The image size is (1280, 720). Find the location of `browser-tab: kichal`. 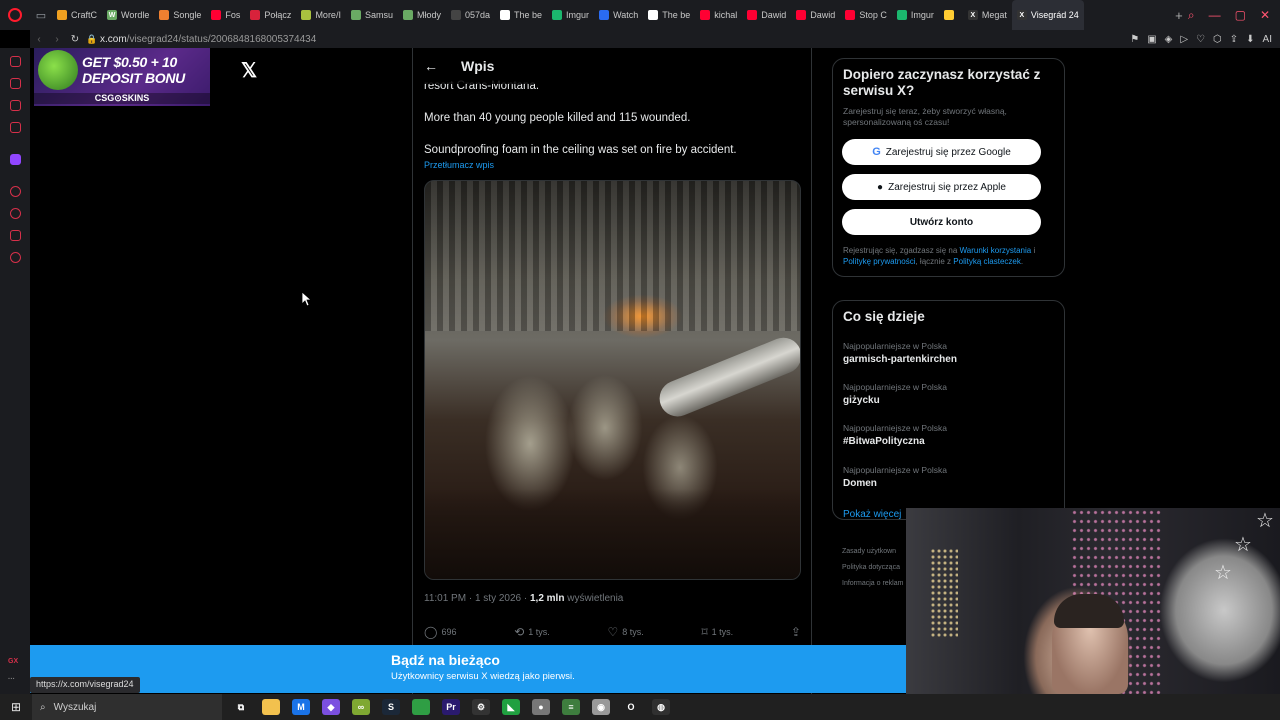

browser-tab: kichal is located at coordinates (718, 15).